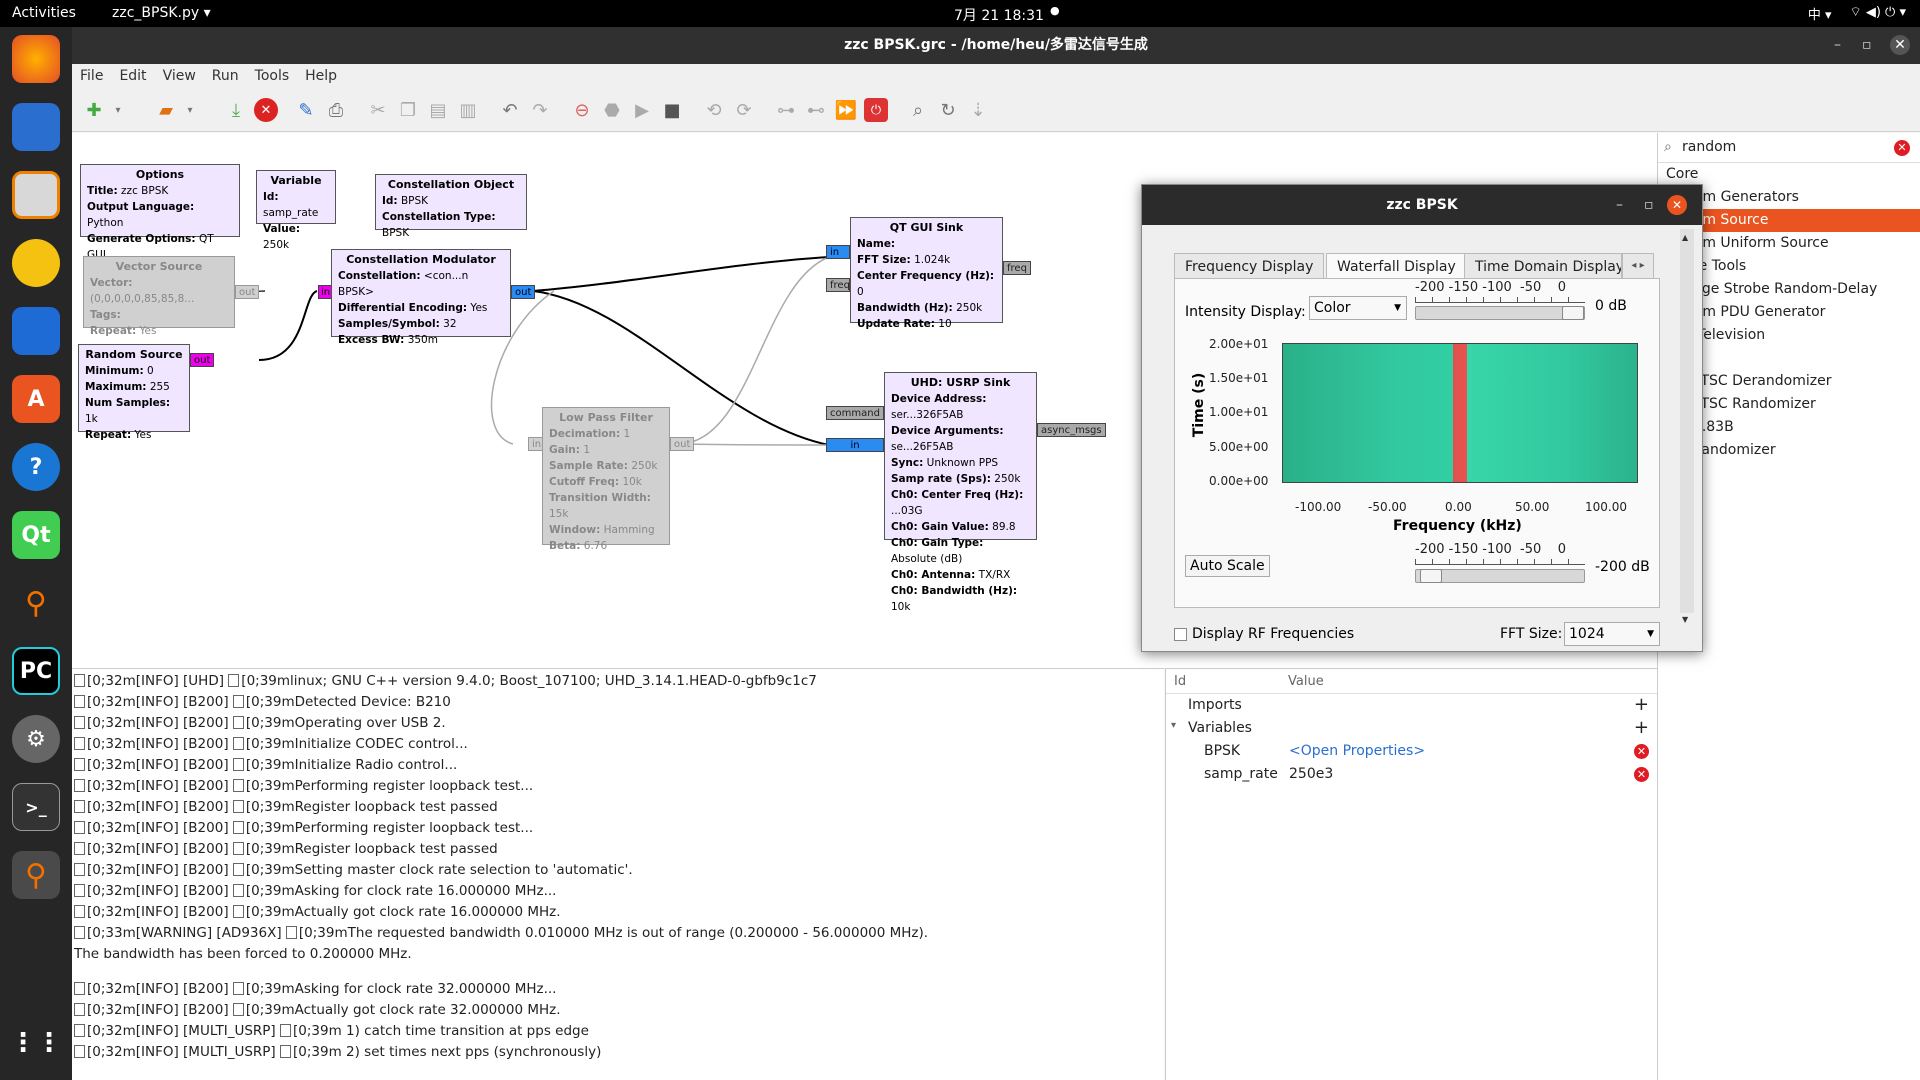  Describe the element at coordinates (1071, 430) in the screenshot. I see `usrp-async-msgs-port: async_msgs` at that location.